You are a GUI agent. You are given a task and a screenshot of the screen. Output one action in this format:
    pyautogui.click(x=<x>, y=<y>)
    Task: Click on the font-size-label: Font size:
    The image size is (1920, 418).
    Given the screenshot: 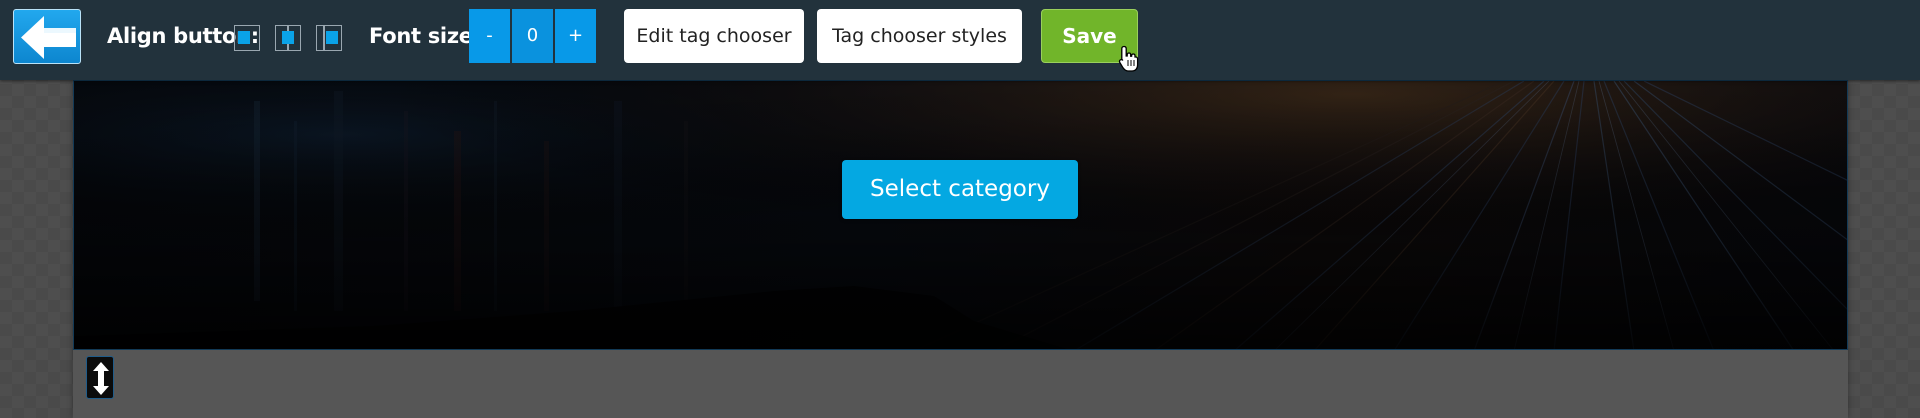 What is the action you would take?
    pyautogui.click(x=425, y=36)
    